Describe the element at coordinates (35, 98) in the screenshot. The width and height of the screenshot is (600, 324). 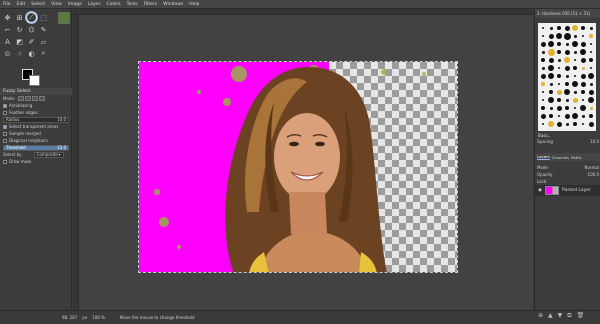
I see `mode-subtract-icon` at that location.